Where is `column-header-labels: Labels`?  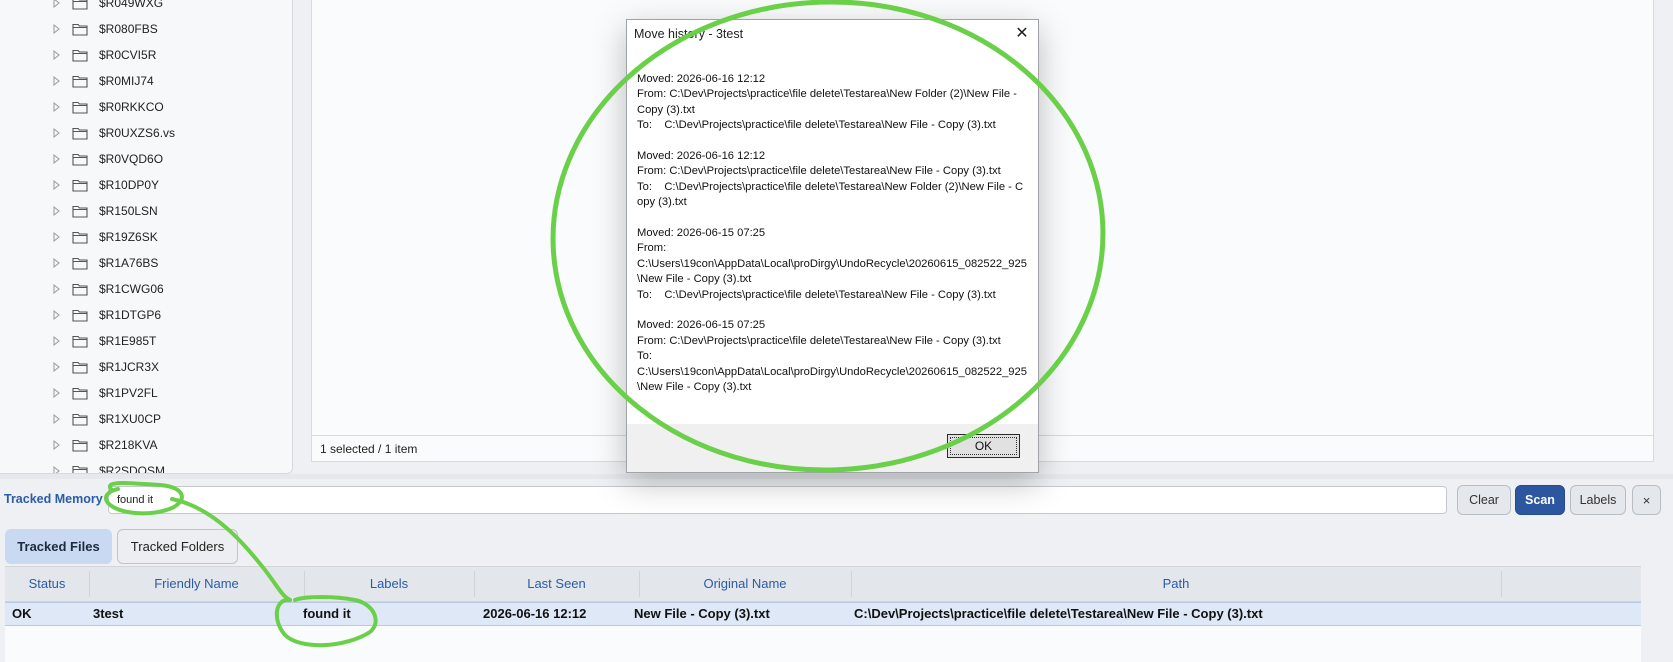
column-header-labels: Labels is located at coordinates (389, 584).